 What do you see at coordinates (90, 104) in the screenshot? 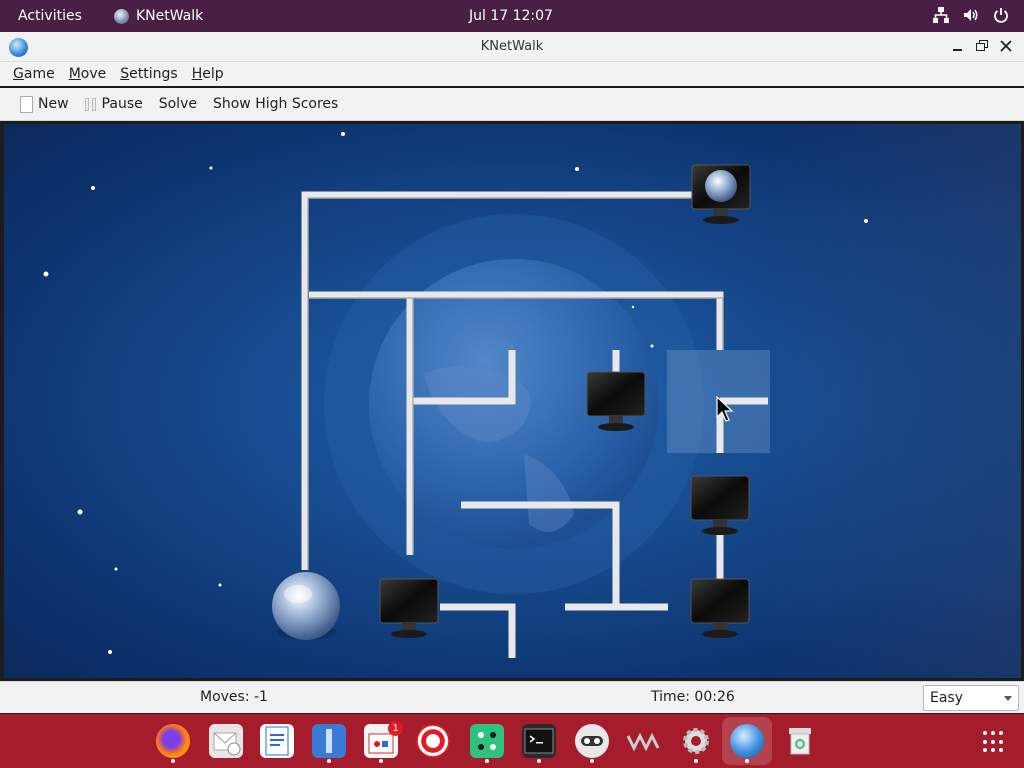
I see `pause-icon` at bounding box center [90, 104].